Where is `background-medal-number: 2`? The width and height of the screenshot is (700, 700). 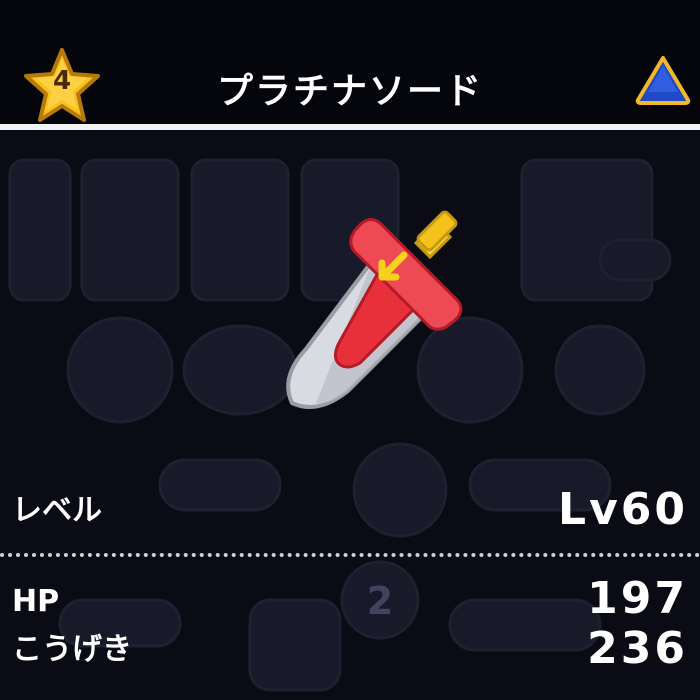 background-medal-number: 2 is located at coordinates (380, 601).